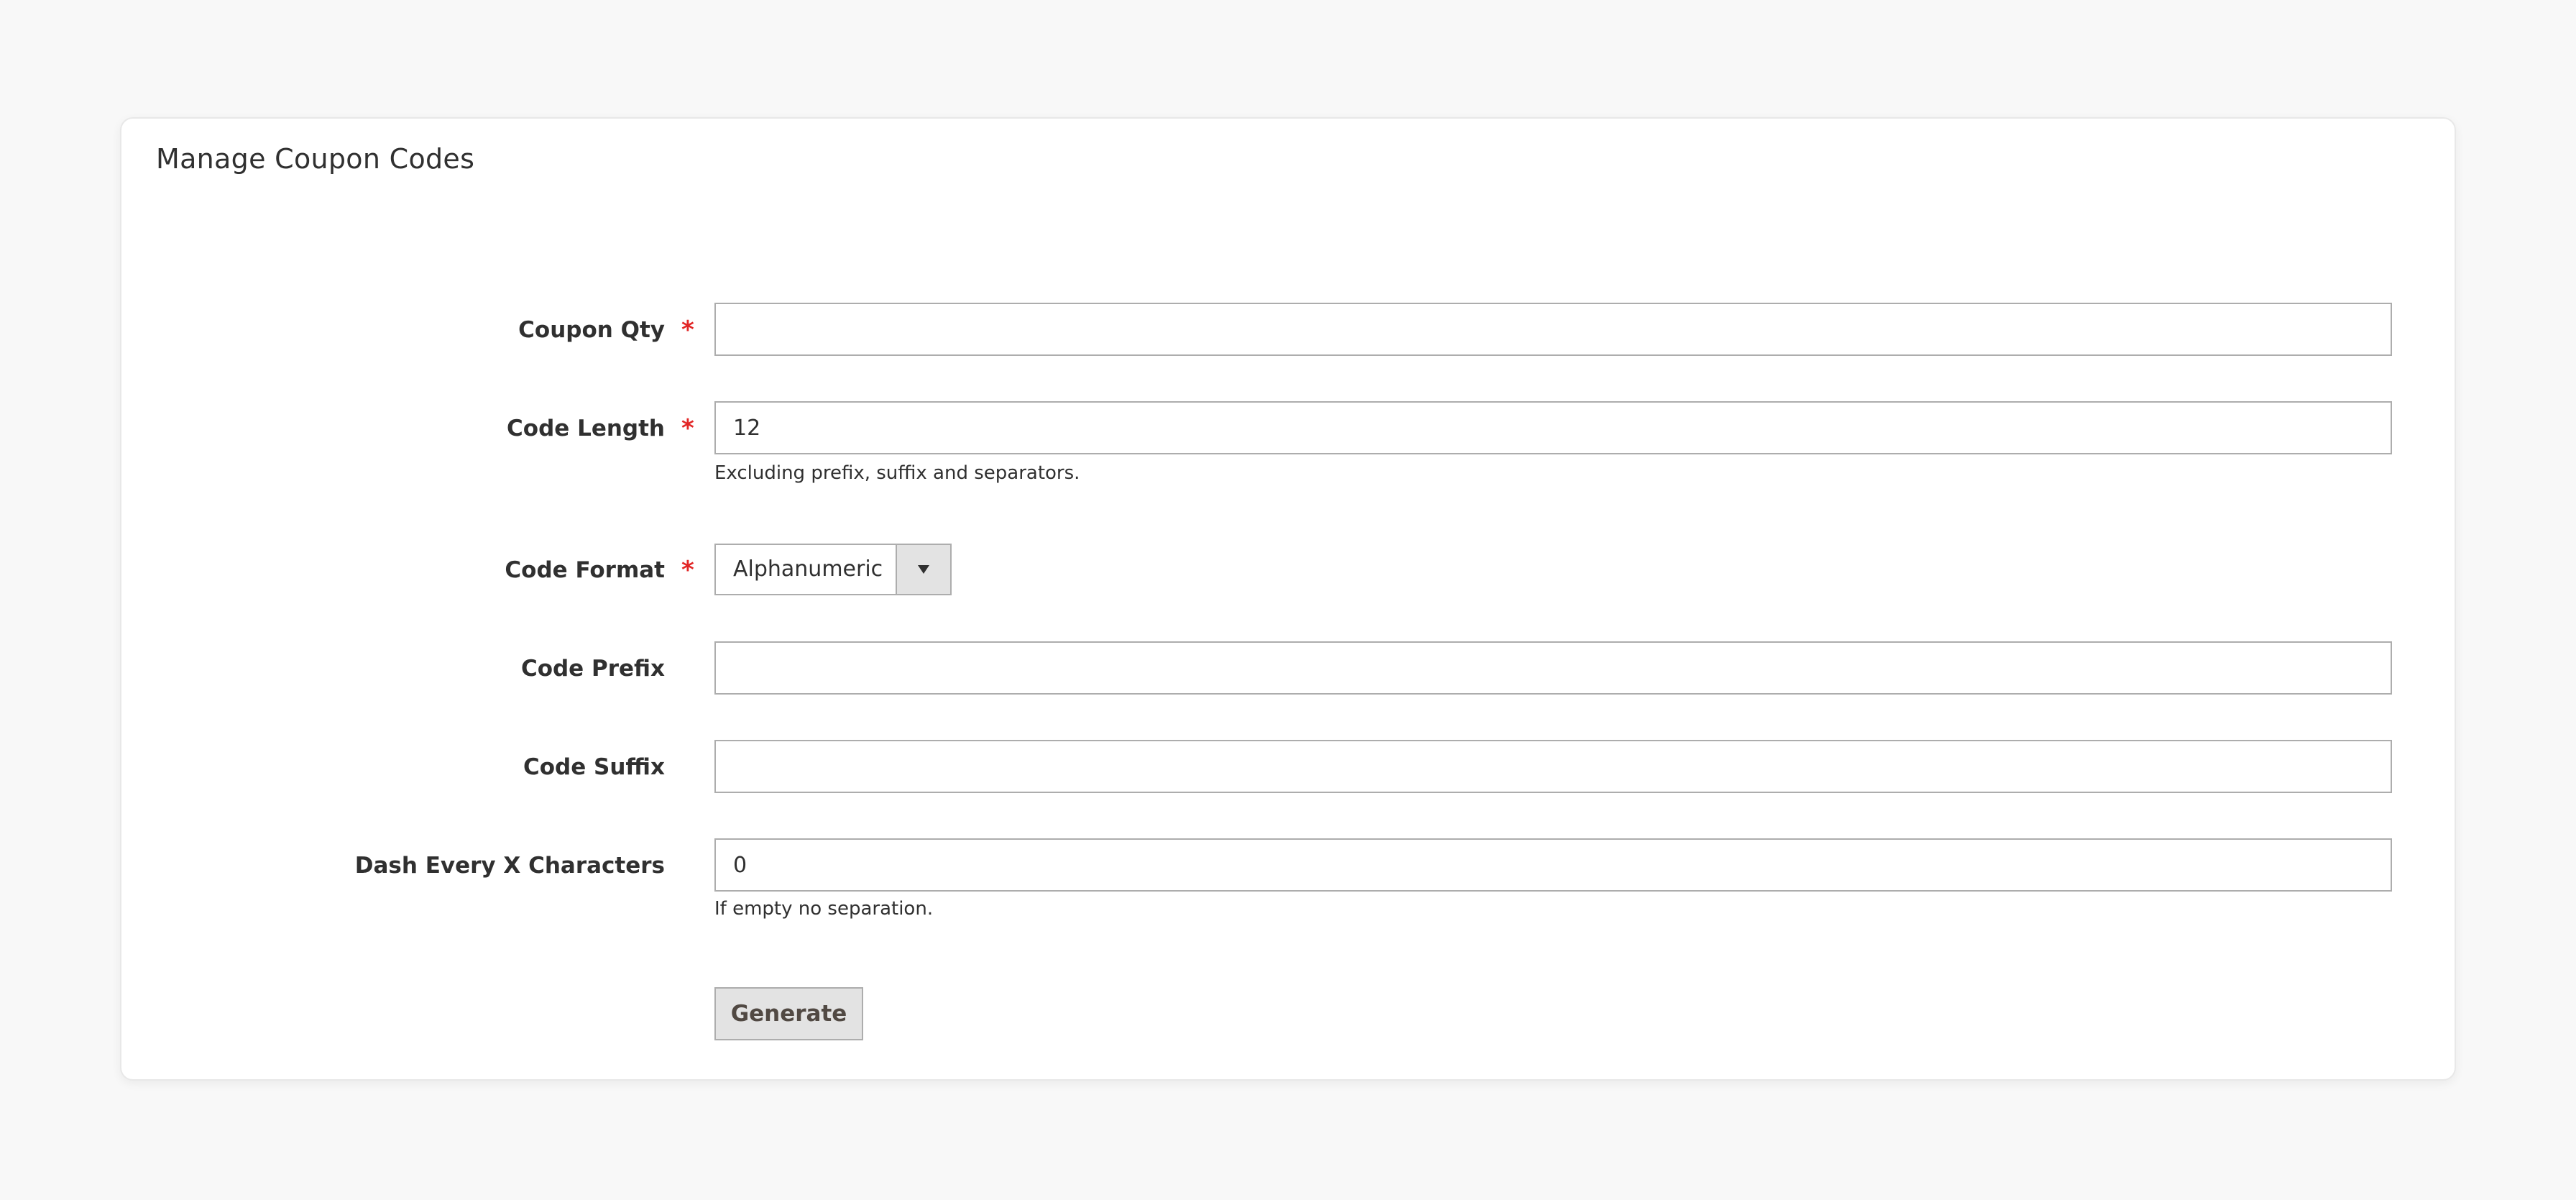  I want to click on code-suffix-label: Code Suffix, so click(594, 767).